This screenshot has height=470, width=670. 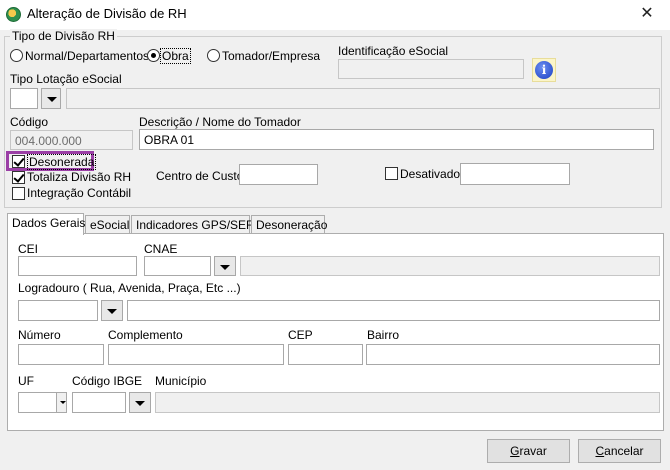 I want to click on integracao-checkbox, so click(x=18, y=193).